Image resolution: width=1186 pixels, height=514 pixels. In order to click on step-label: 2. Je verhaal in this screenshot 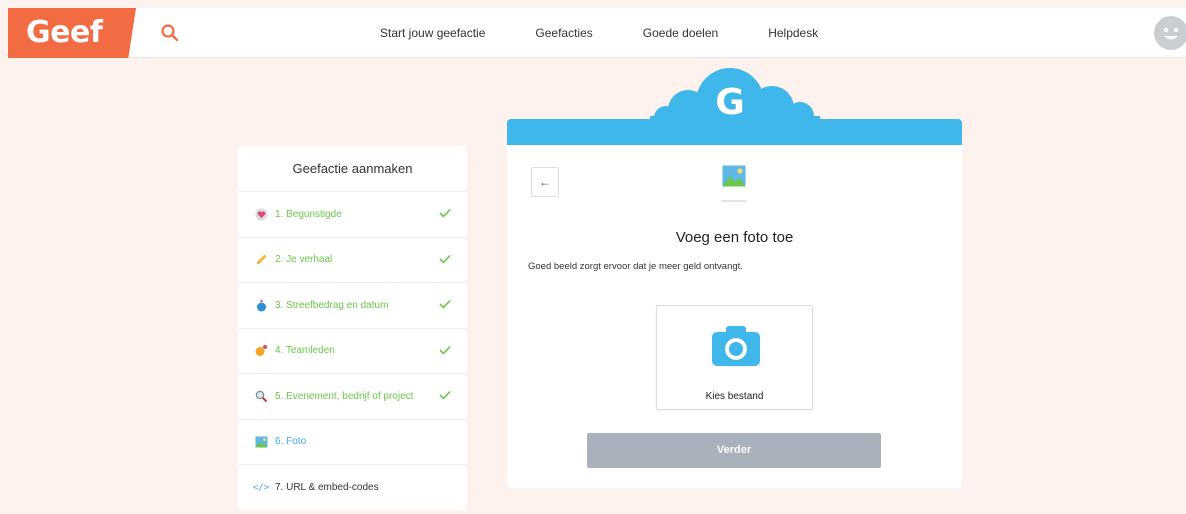, I will do `click(304, 260)`.